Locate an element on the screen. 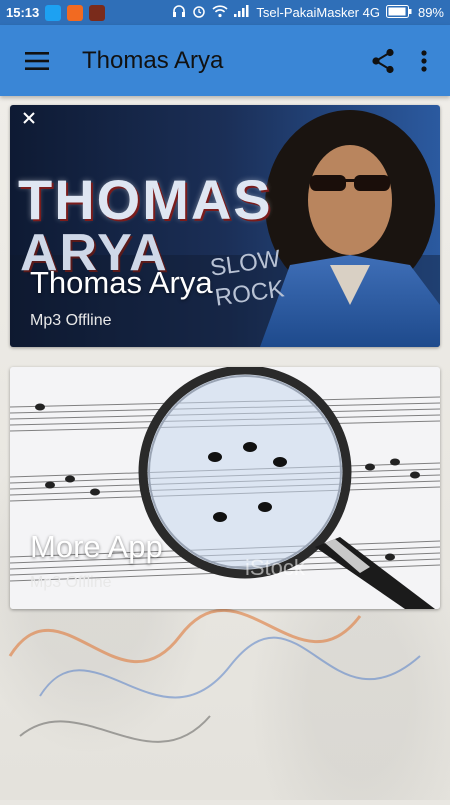 This screenshot has width=450, height=805. app-bar: Thomas Arya is located at coordinates (225, 60).